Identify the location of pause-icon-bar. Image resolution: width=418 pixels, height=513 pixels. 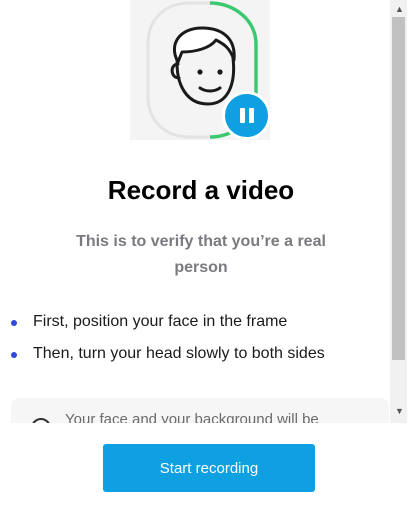
(251, 115).